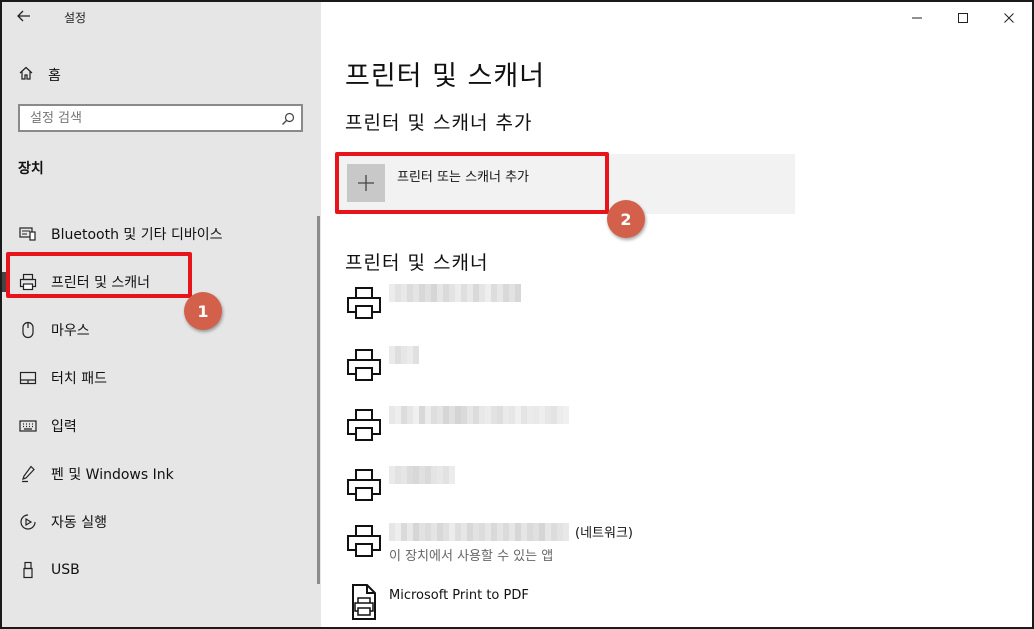 Image resolution: width=1034 pixels, height=629 pixels. I want to click on step-badge-2: 2, so click(626, 219).